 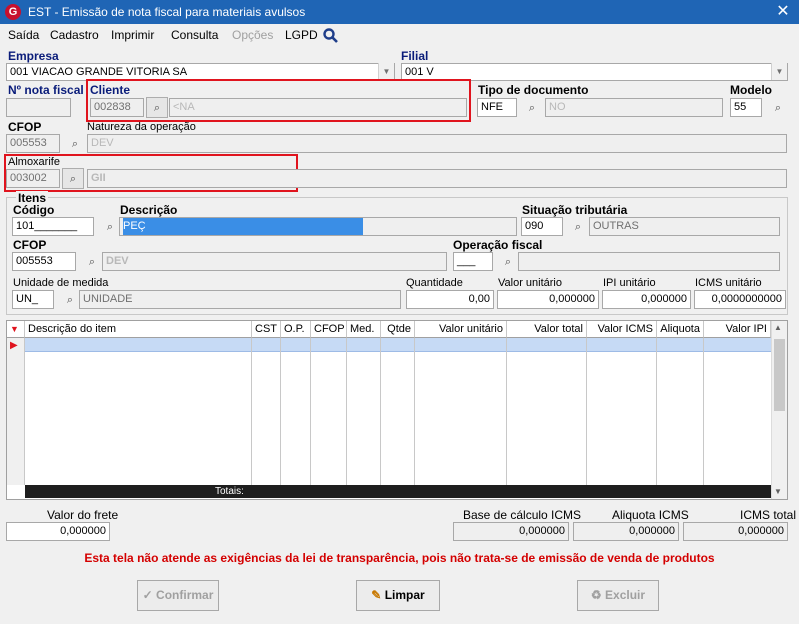 I want to click on col-header-aliquota: Aliquota, so click(x=680, y=329).